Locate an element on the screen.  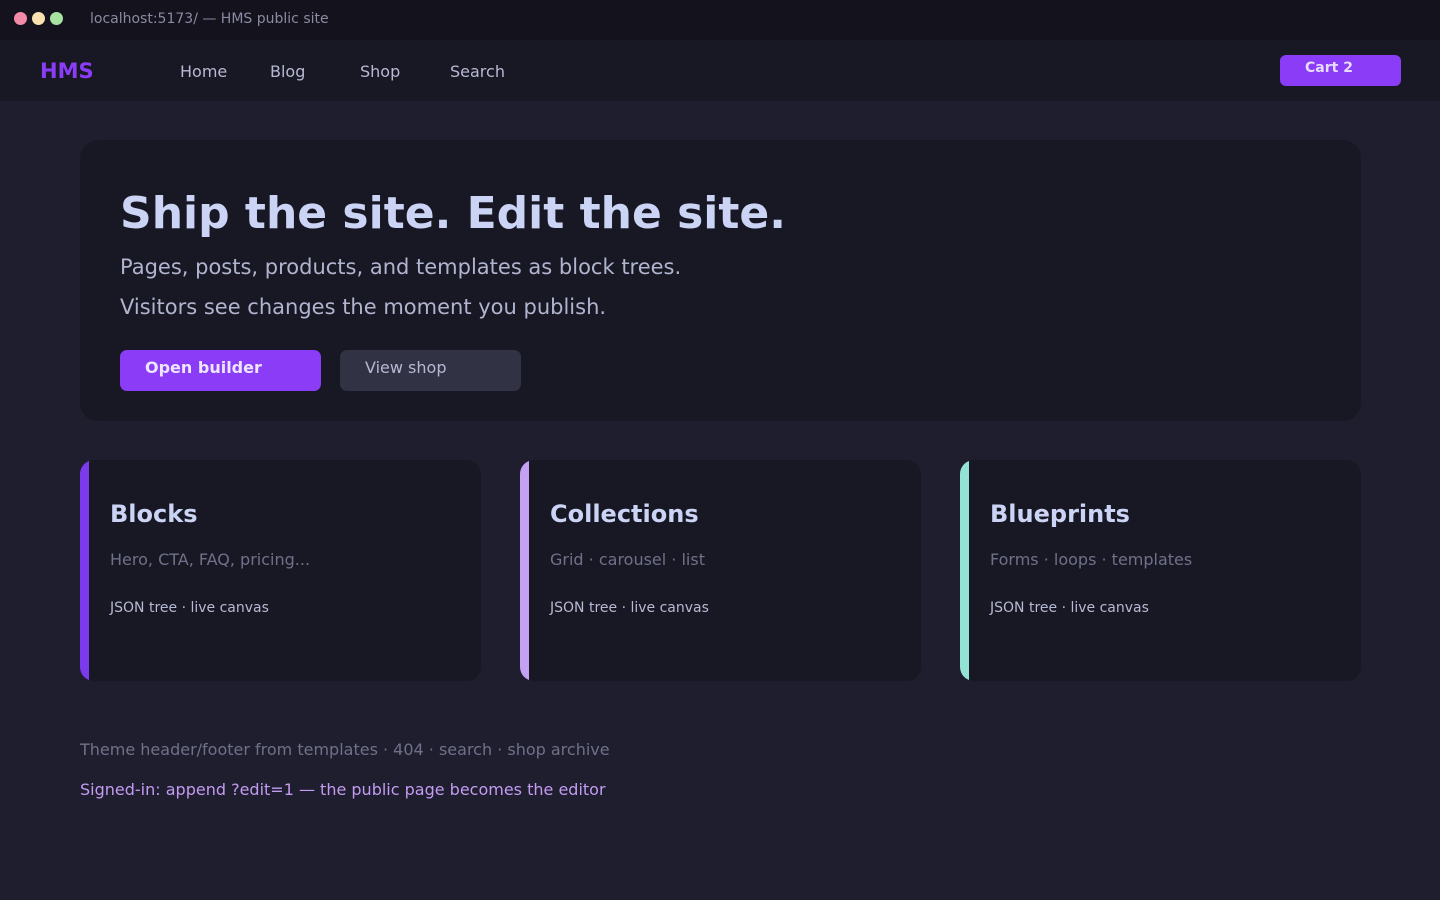
nav-link-search: Search is located at coordinates (477, 71).